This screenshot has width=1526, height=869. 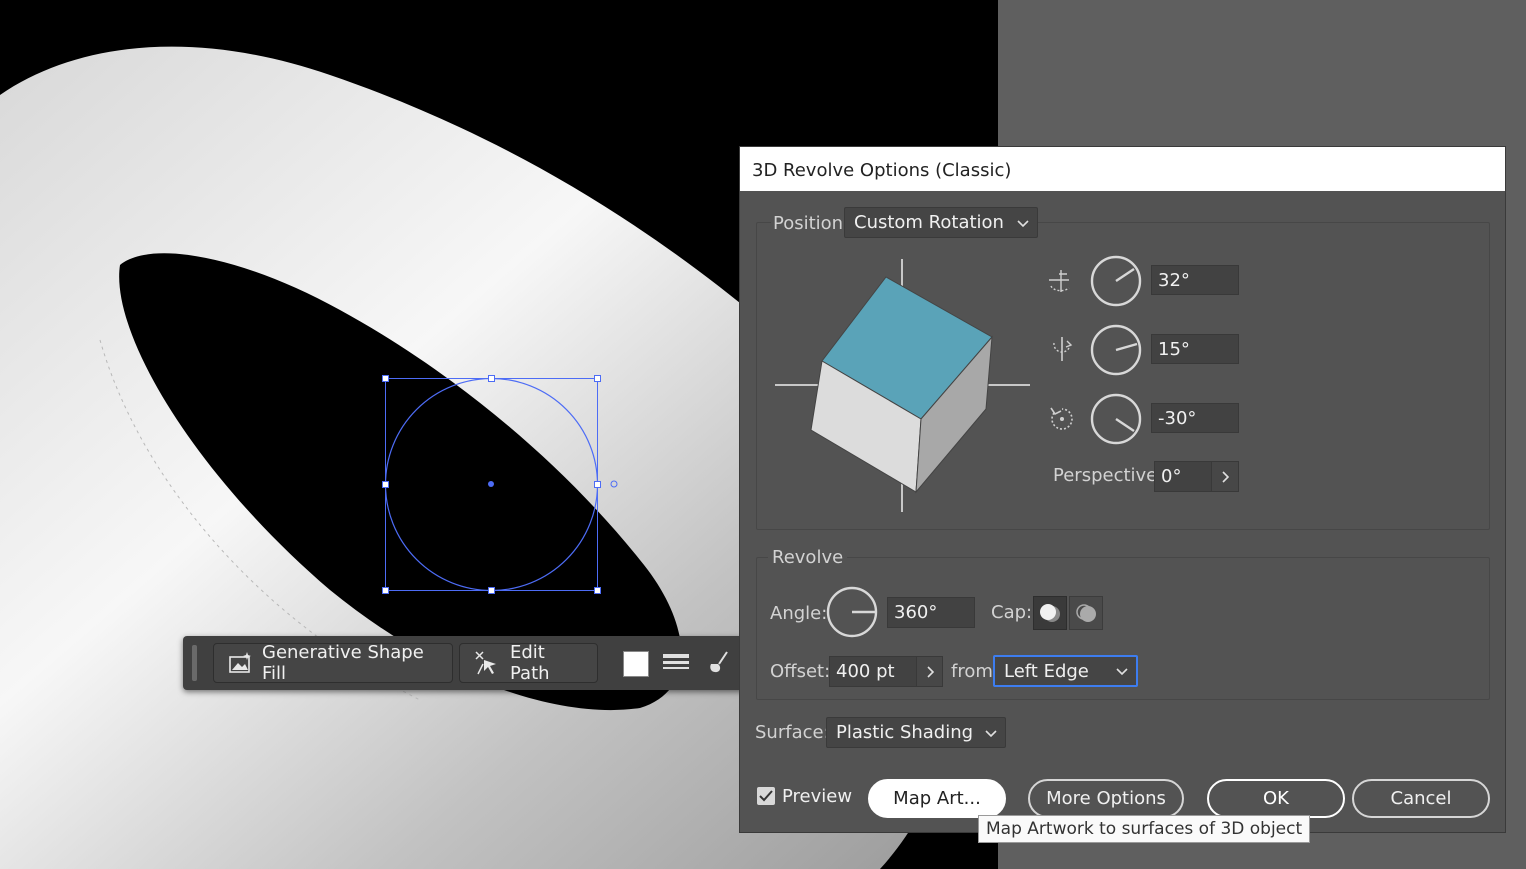 I want to click on cap-on-solid-button, so click(x=1050, y=613).